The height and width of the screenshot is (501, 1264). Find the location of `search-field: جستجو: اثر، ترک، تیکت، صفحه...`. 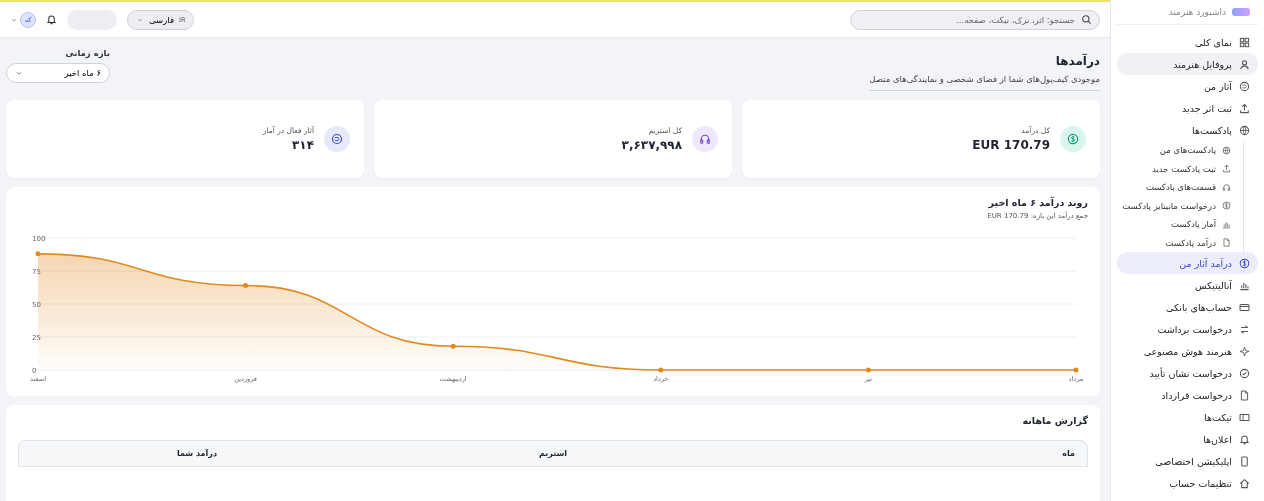

search-field: جستجو: اثر، ترک، تیکت، صفحه... is located at coordinates (975, 19).